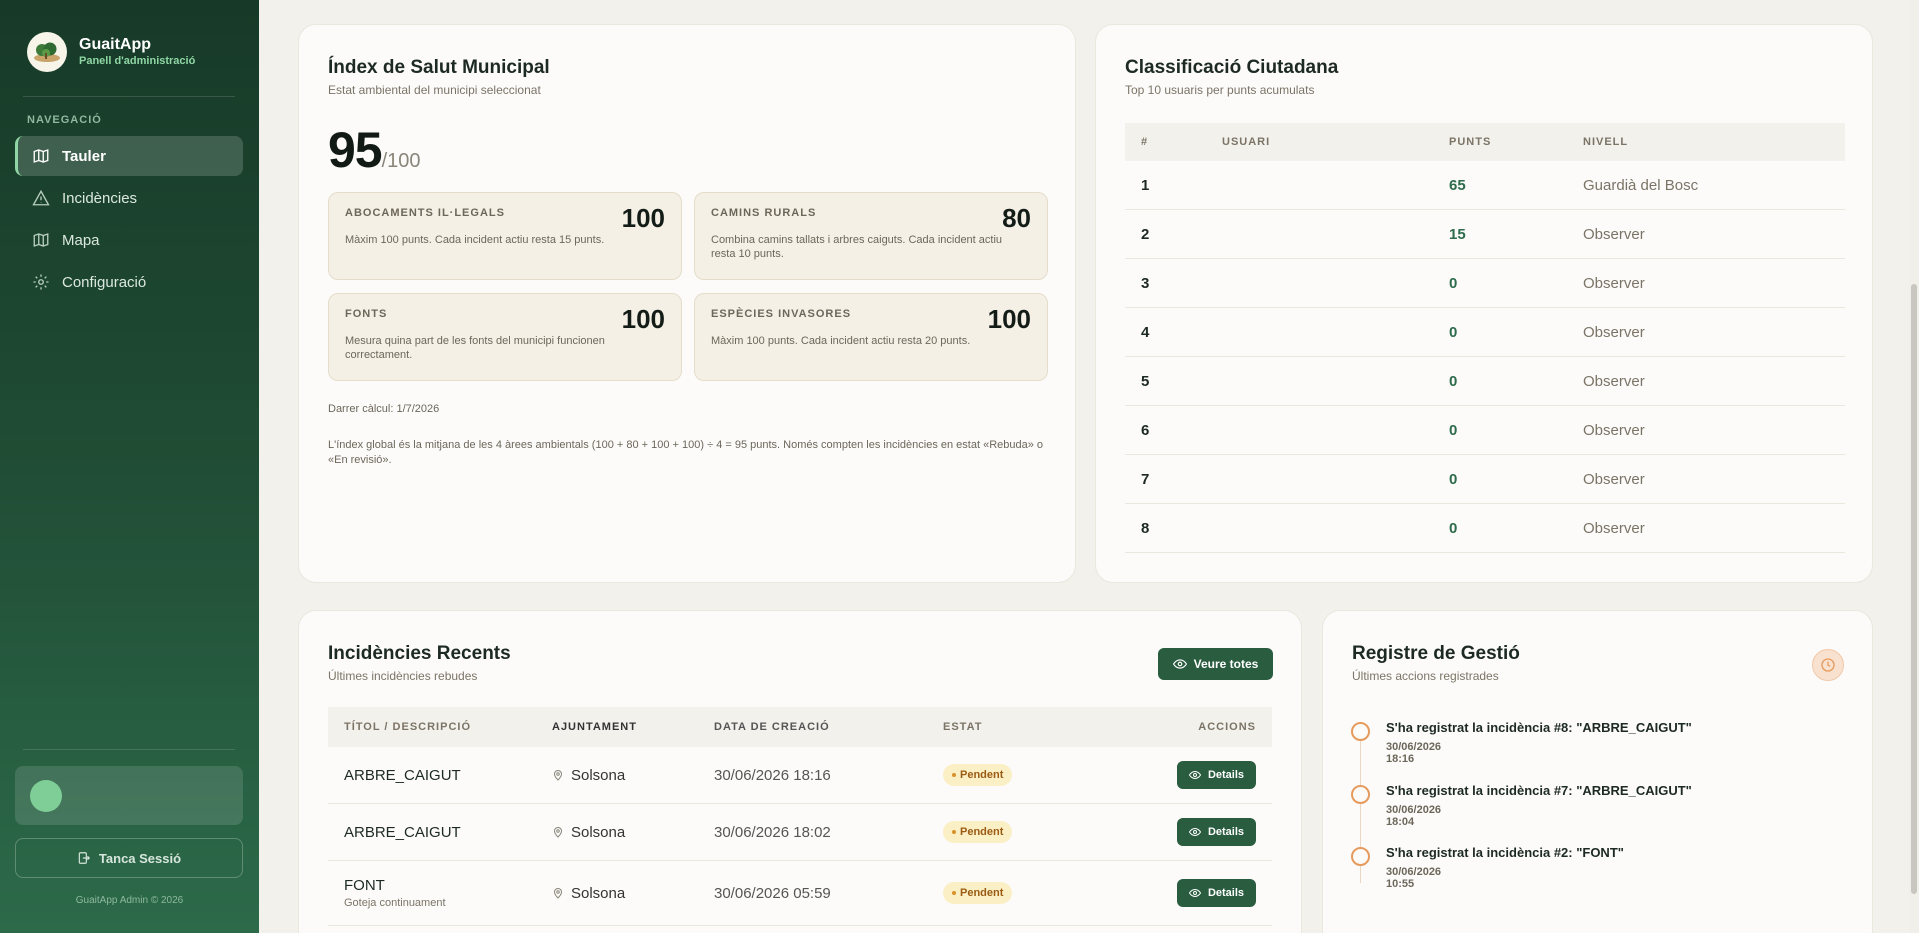 The height and width of the screenshot is (933, 1919). Describe the element at coordinates (1914, 589) in the screenshot. I see `scrollbar-thumb` at that location.